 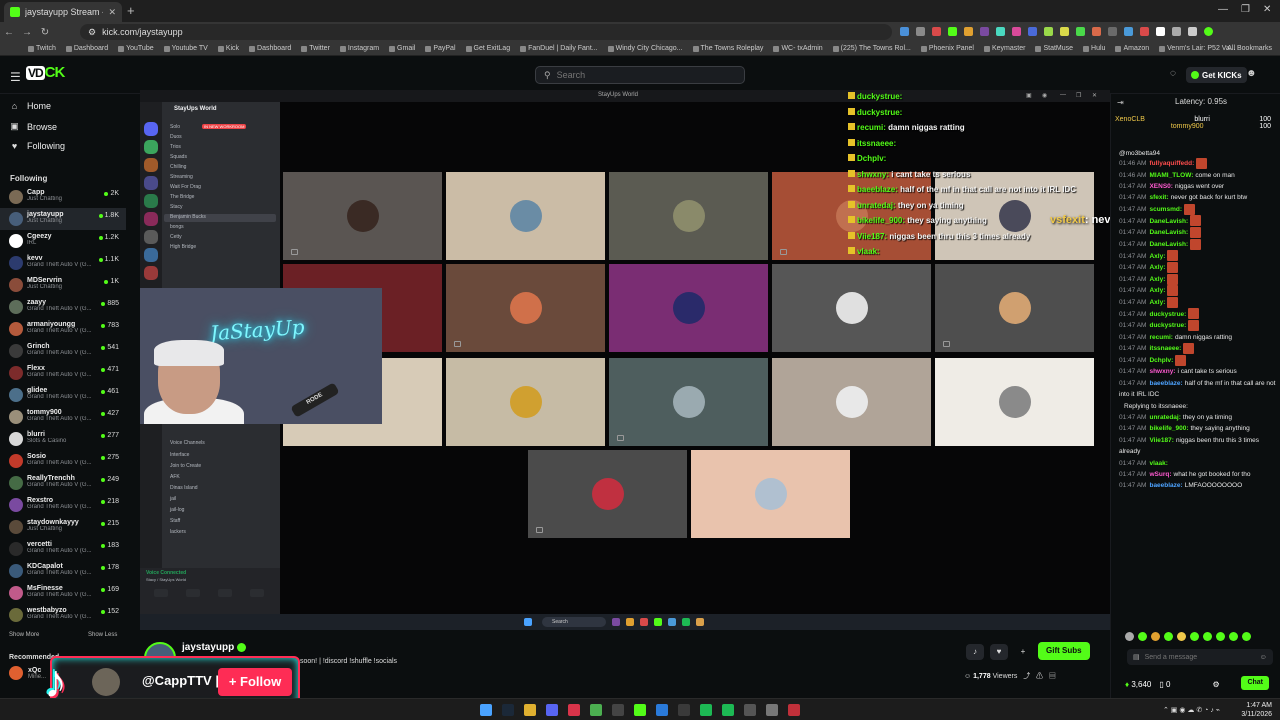 I want to click on message-user: unratedaj:, so click(x=1164, y=417).